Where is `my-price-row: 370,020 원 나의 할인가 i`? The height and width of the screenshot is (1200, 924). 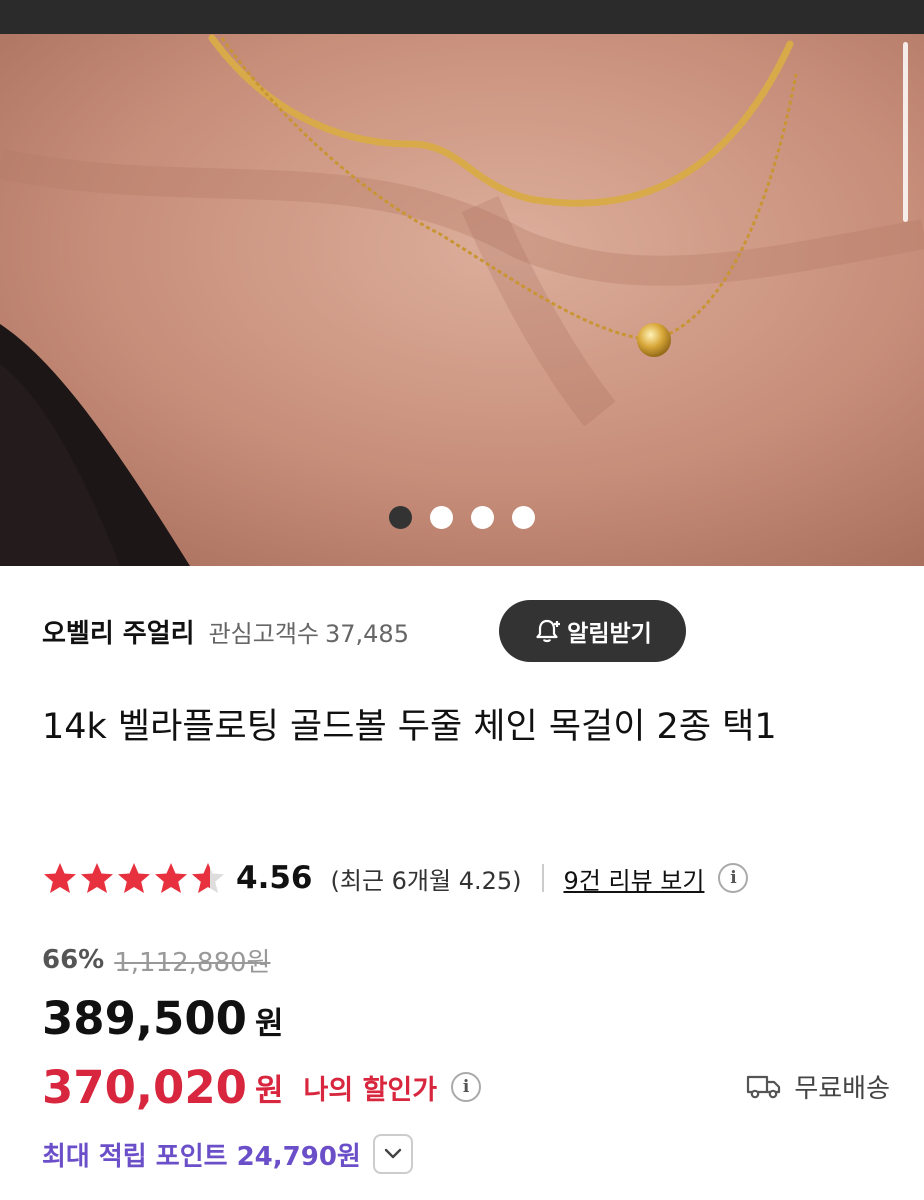
my-price-row: 370,020 원 나의 할인가 i is located at coordinates (262, 1087).